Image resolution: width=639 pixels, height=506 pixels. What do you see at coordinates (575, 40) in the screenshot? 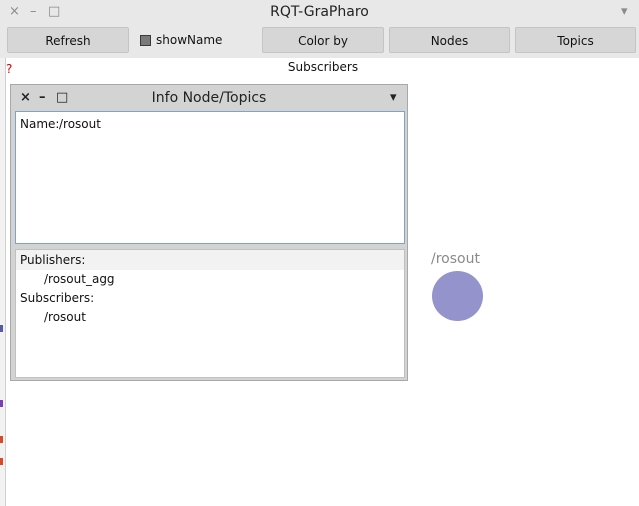
I see `topics-button: Topics` at bounding box center [575, 40].